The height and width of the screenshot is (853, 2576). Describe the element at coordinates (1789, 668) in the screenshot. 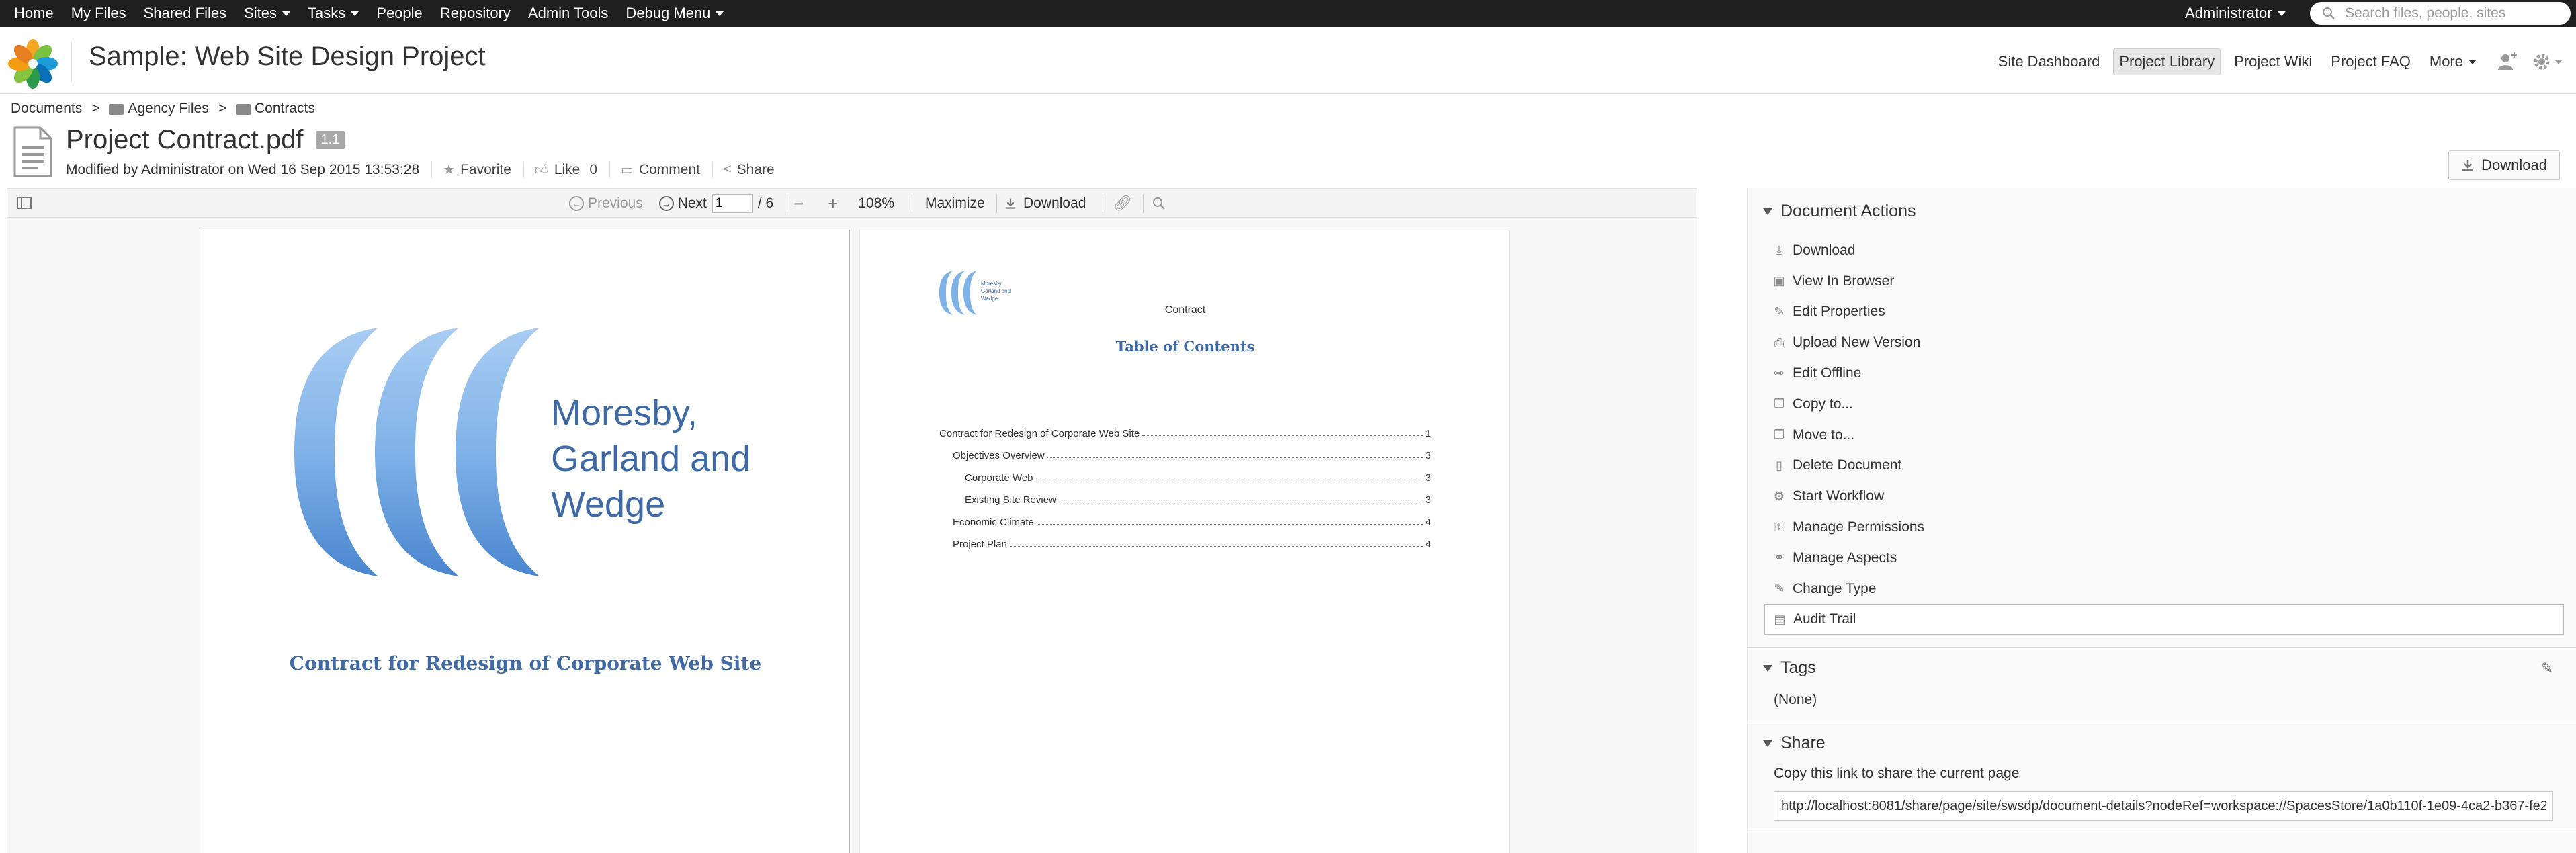

I see `tags-header: Tags` at that location.